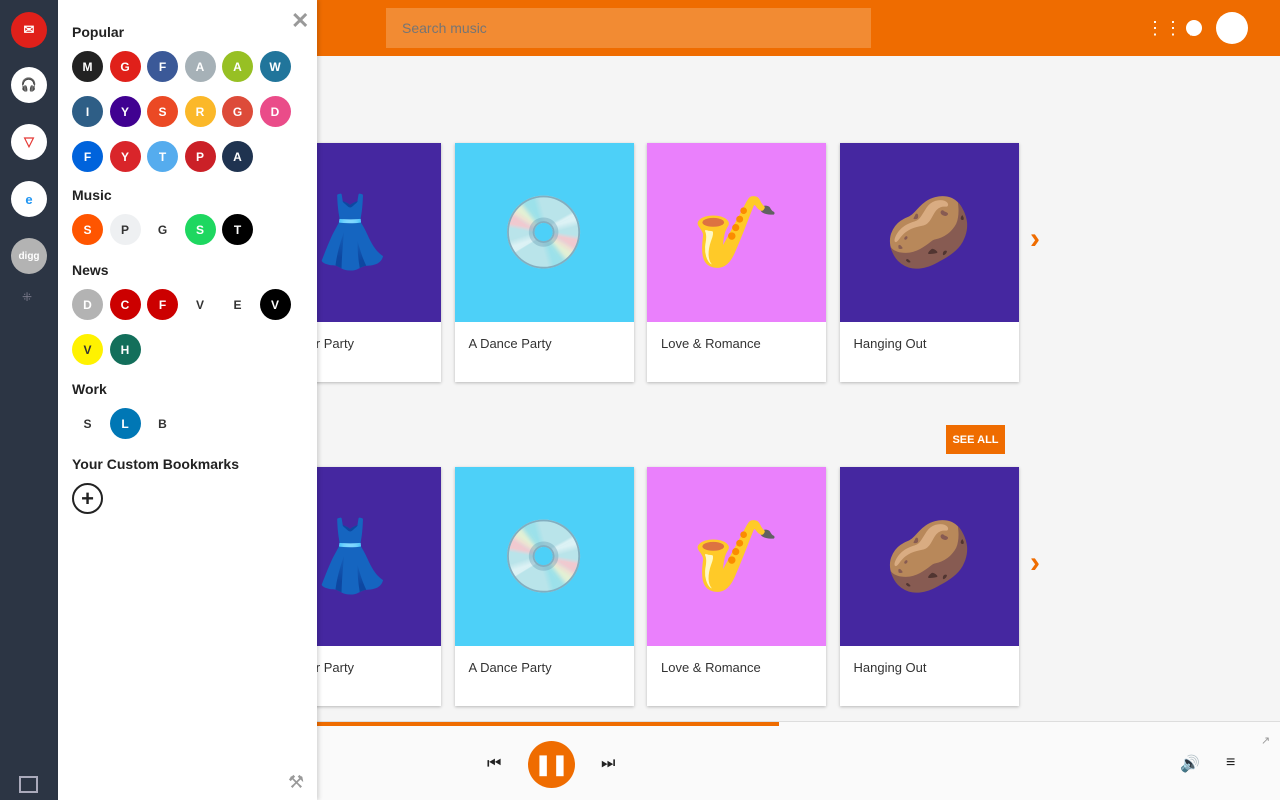 Image resolution: width=1280 pixels, height=800 pixels. What do you see at coordinates (87, 304) in the screenshot?
I see `digg-icon: D` at bounding box center [87, 304].